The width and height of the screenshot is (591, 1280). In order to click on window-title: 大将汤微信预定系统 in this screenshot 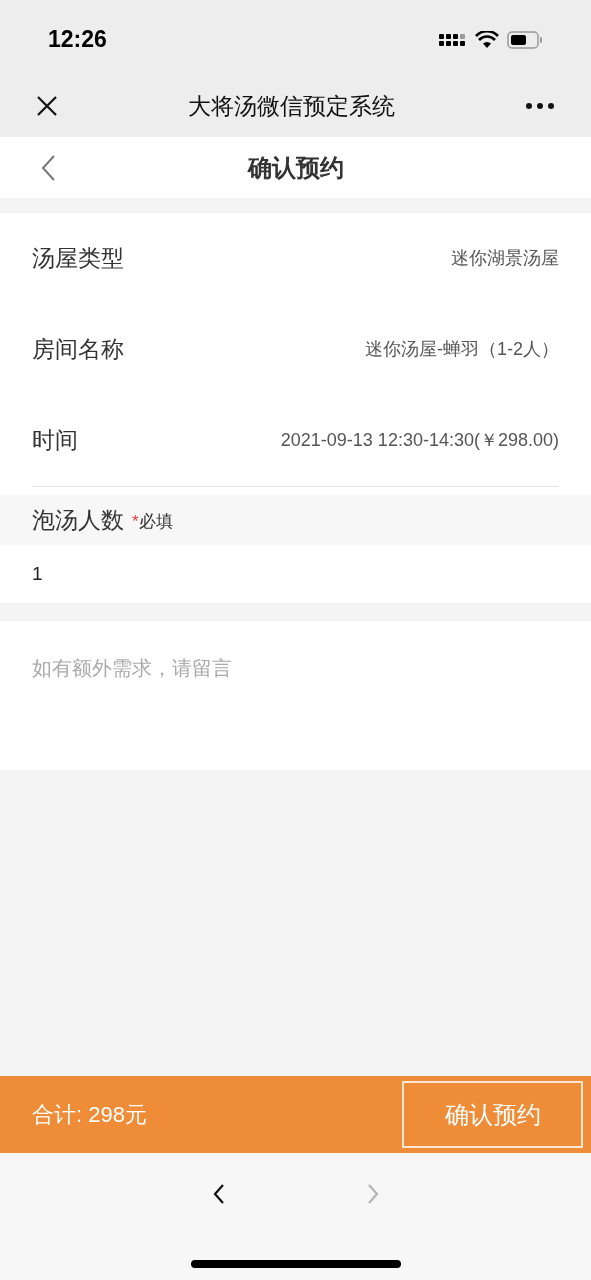, I will do `click(291, 106)`.